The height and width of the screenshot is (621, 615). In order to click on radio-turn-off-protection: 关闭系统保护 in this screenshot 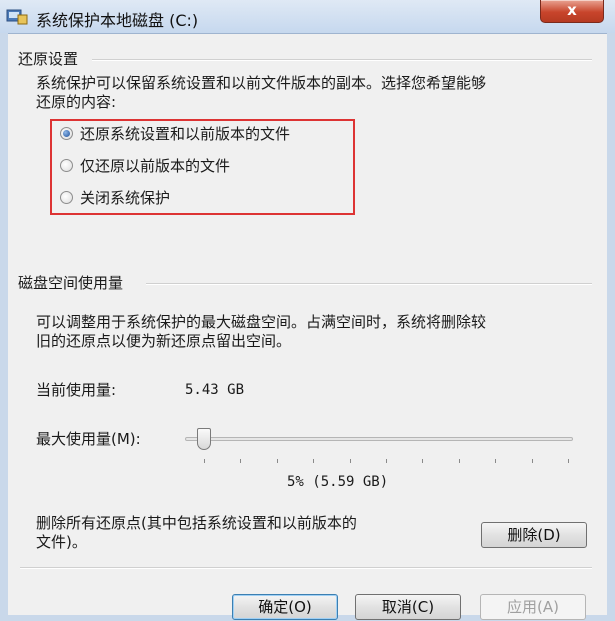, I will do `click(115, 197)`.